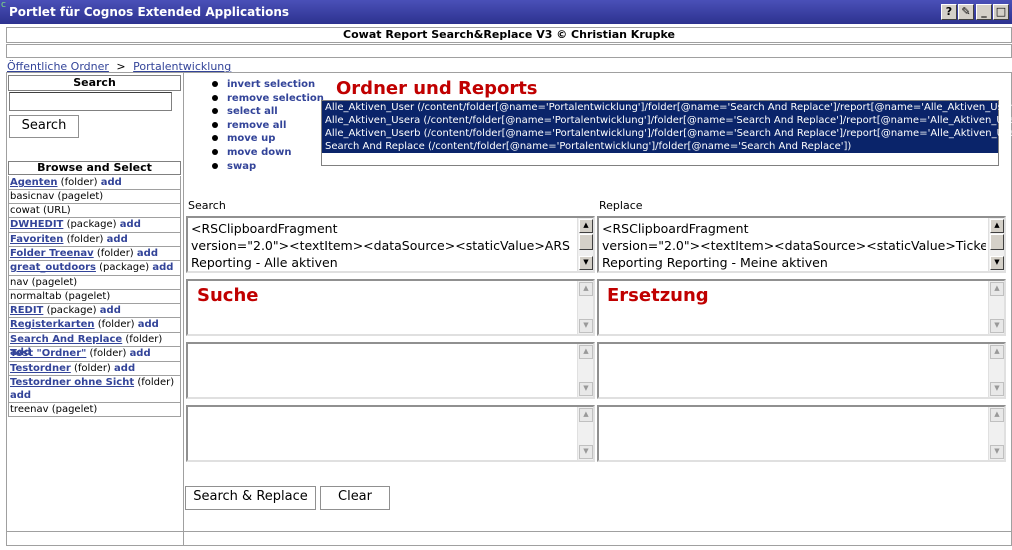 This screenshot has width=1012, height=550. What do you see at coordinates (268, 167) in the screenshot?
I see `swap-action: swap` at bounding box center [268, 167].